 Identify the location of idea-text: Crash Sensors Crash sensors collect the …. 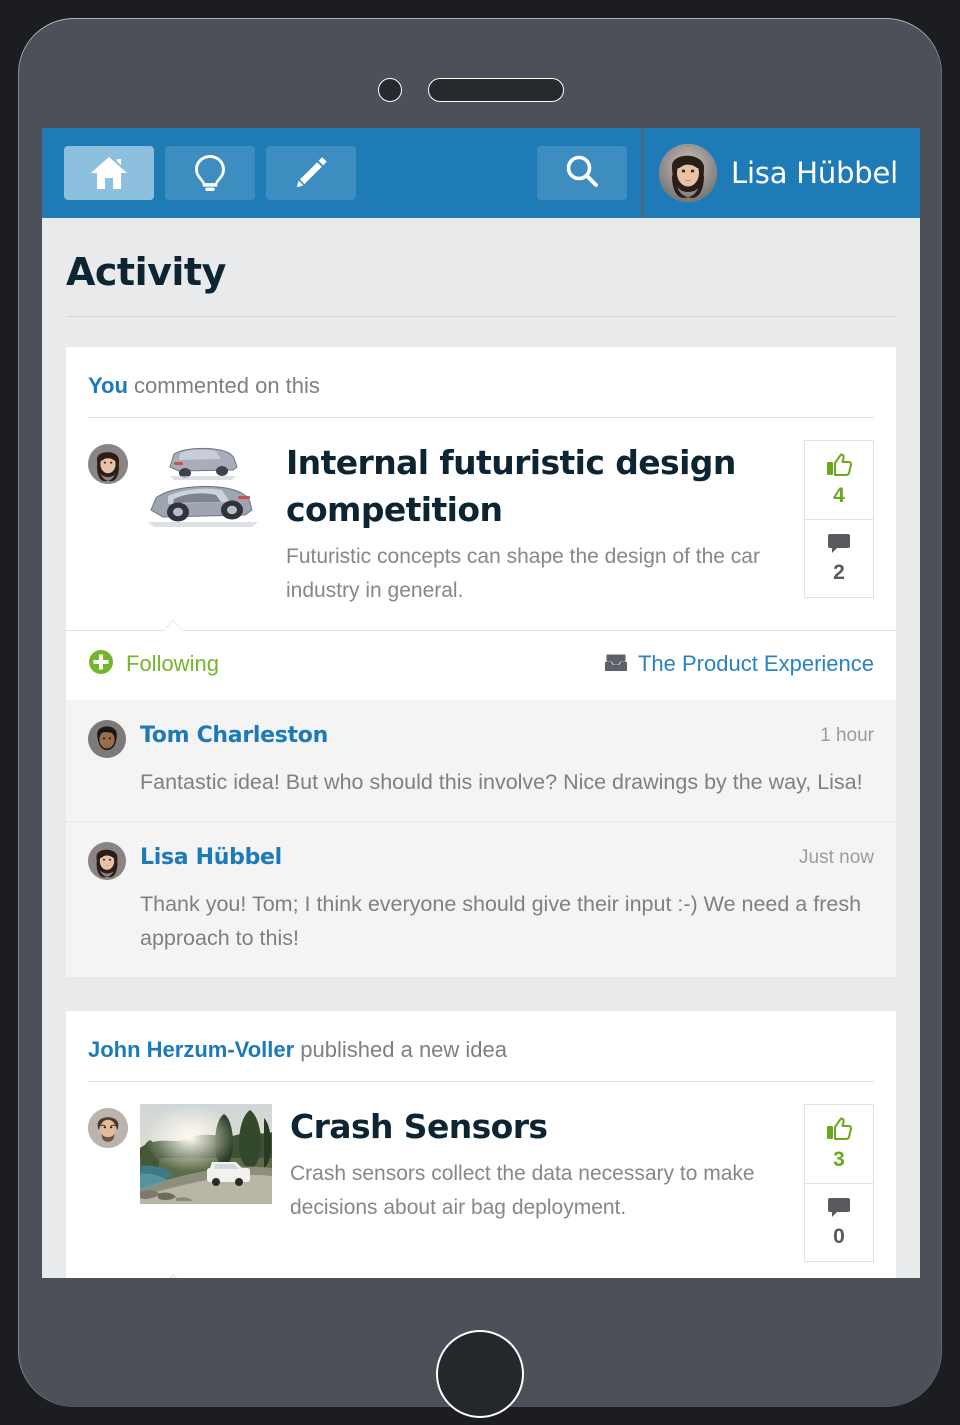
(538, 1183).